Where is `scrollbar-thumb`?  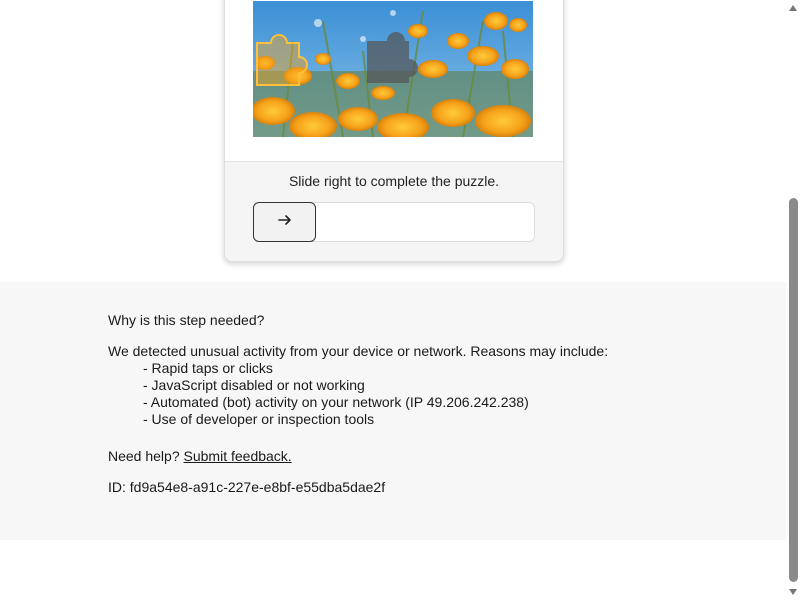
scrollbar-thumb is located at coordinates (793, 390).